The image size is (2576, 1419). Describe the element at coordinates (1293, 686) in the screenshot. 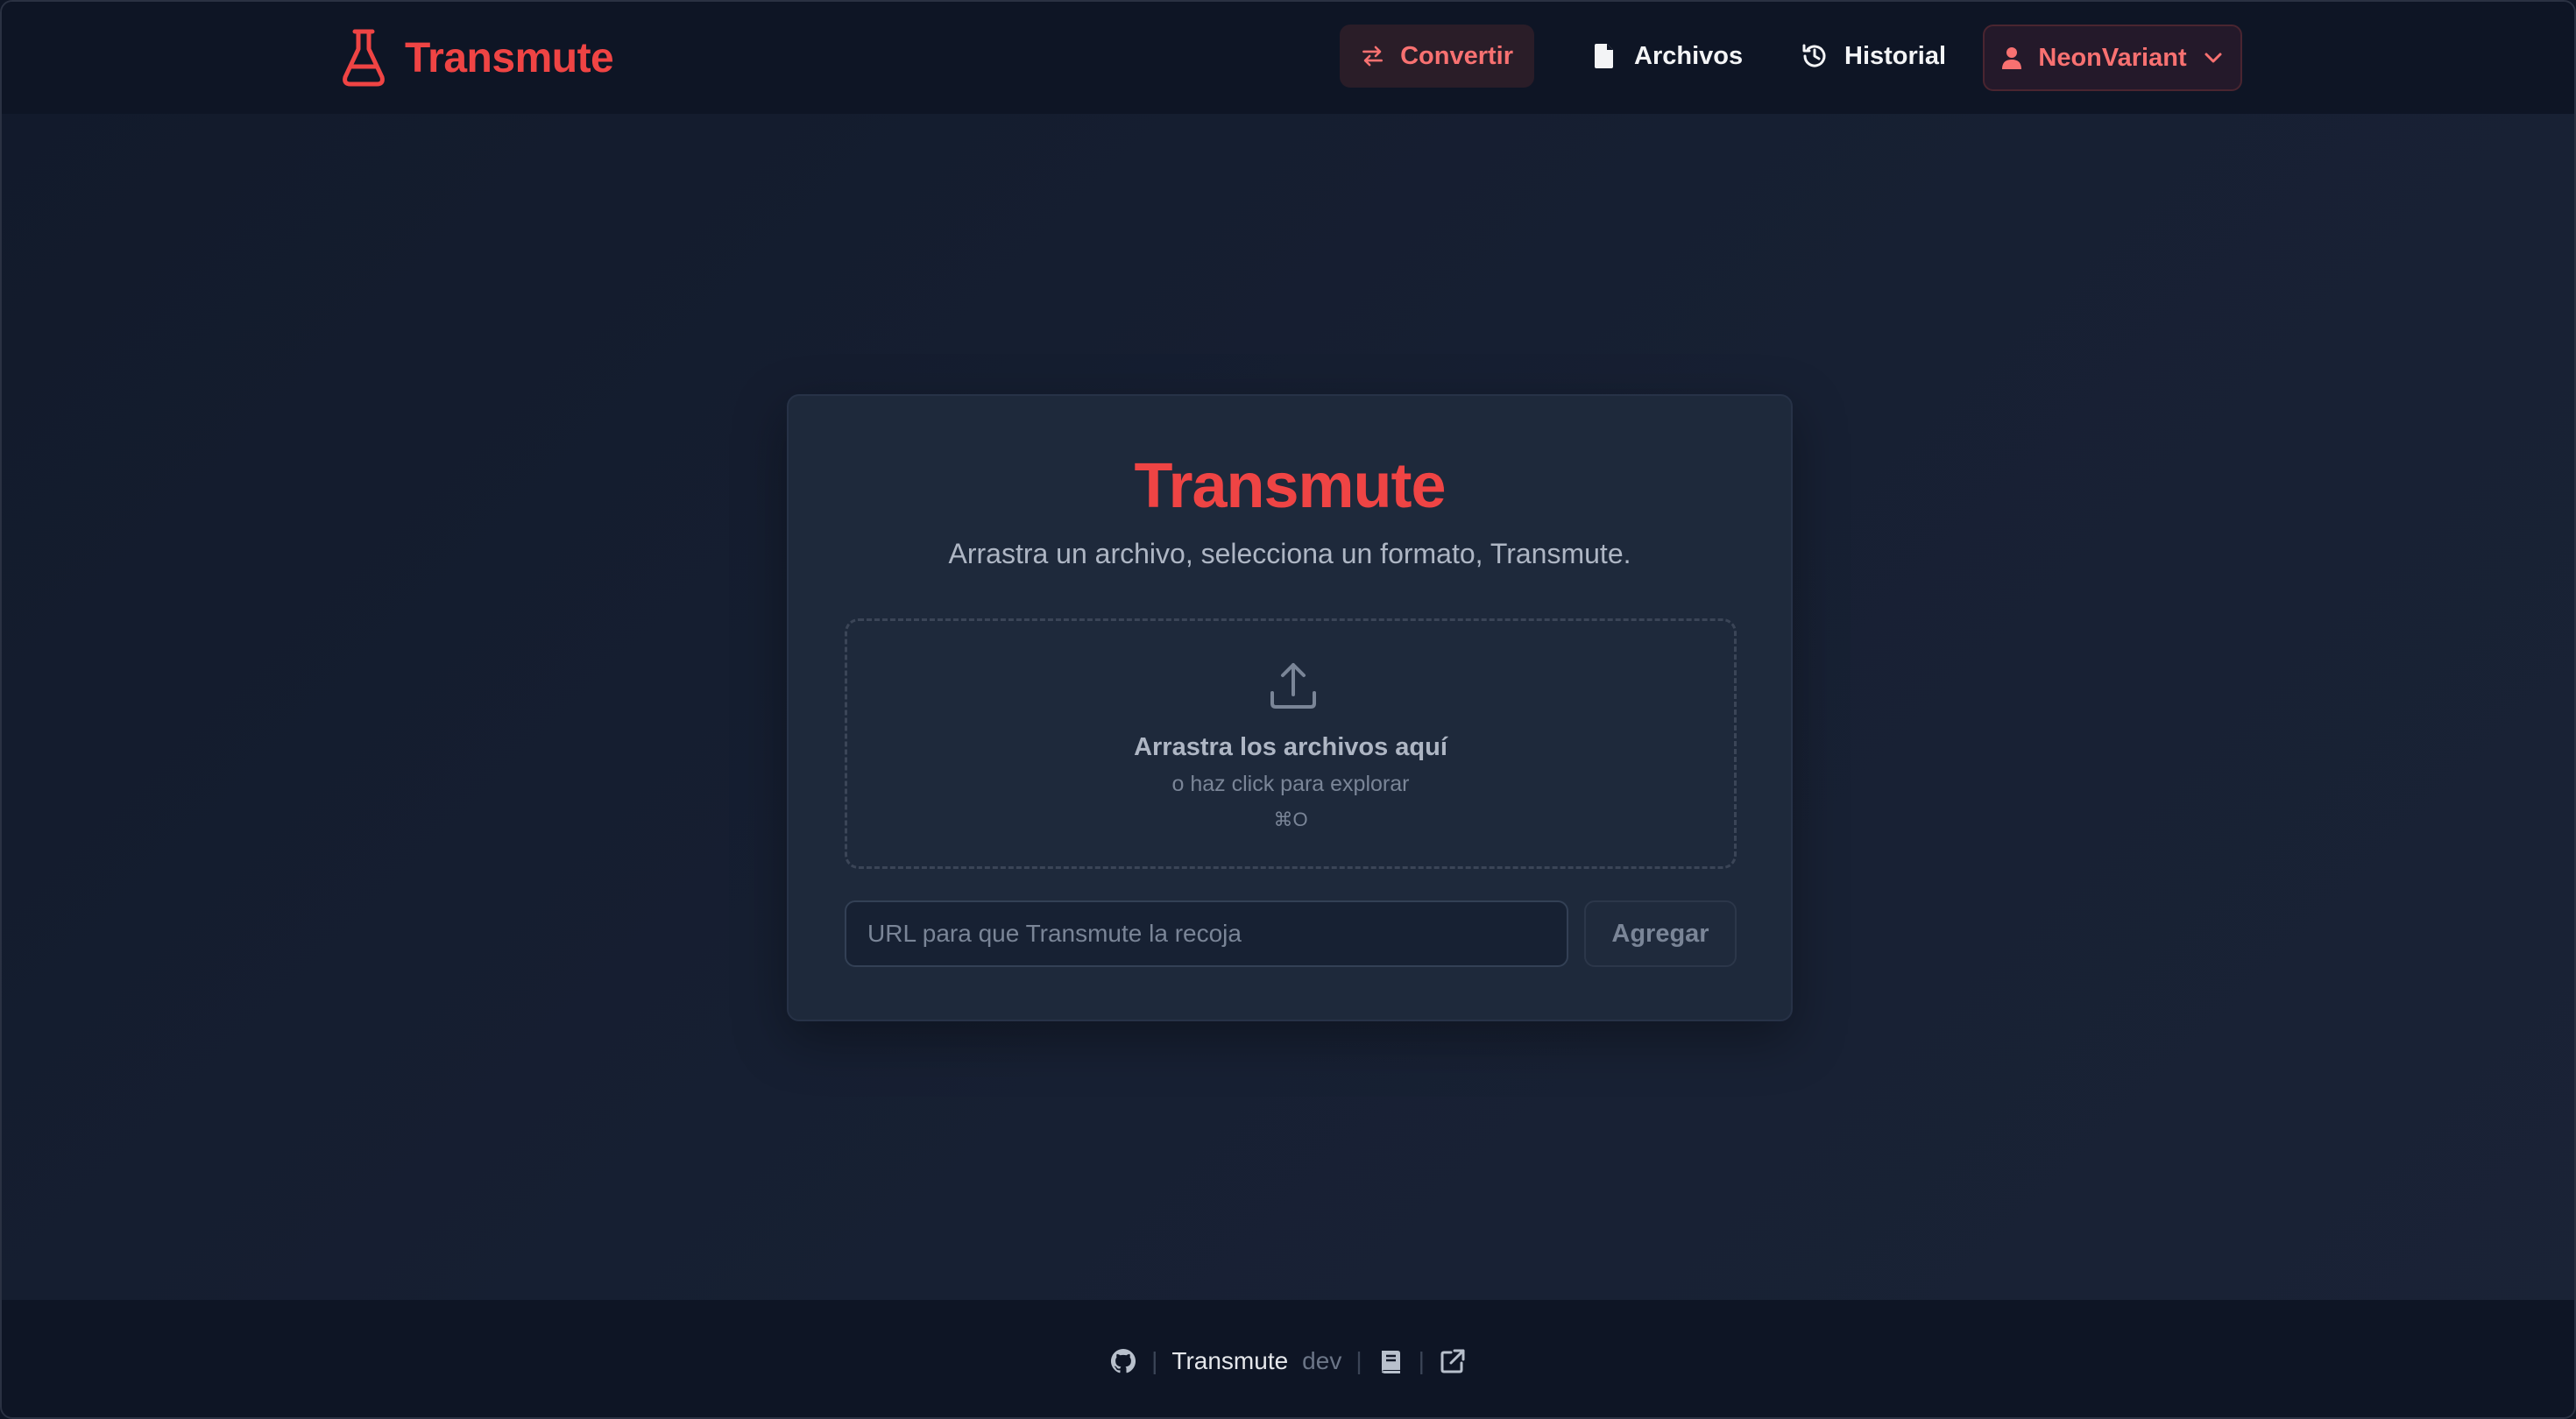

I see `upload-icon` at that location.